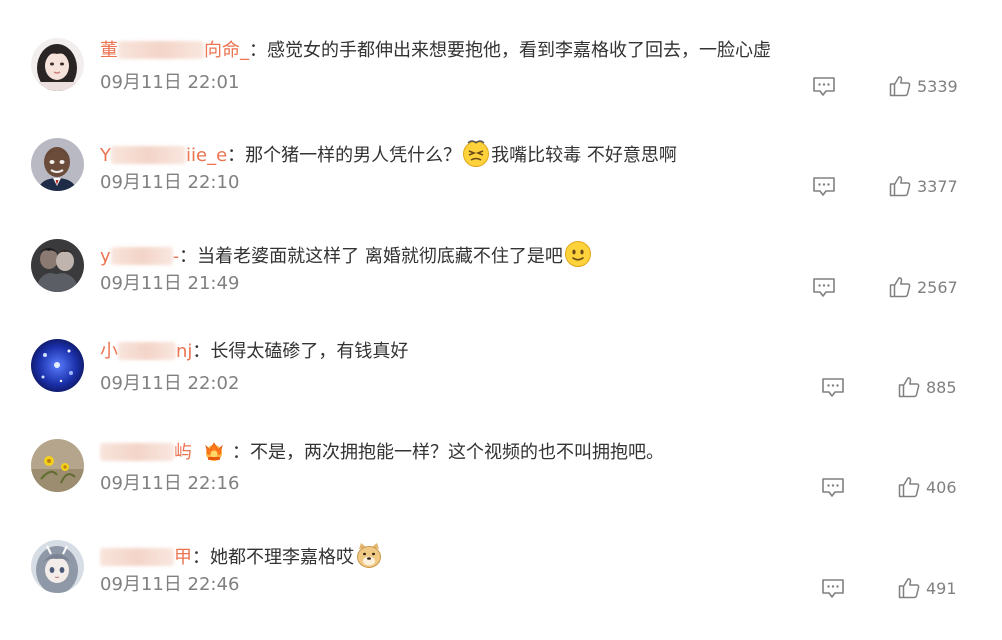  I want to click on comment-line: 小 nj：长得太磕碜了，有钱真好, so click(254, 352).